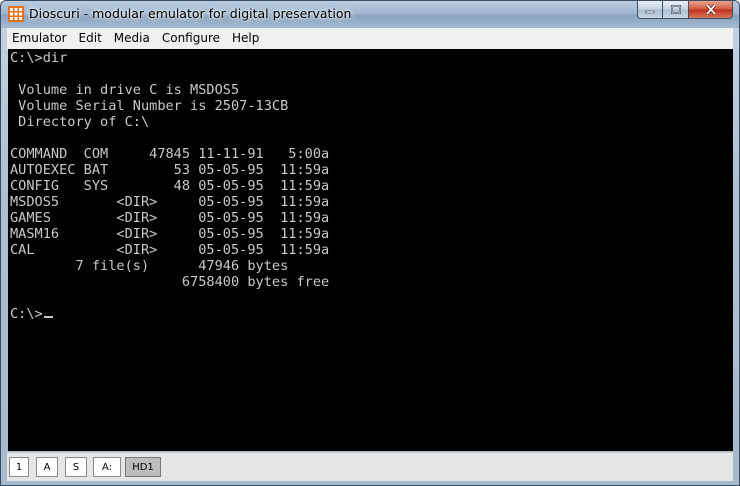 Image resolution: width=740 pixels, height=486 pixels. What do you see at coordinates (90, 38) in the screenshot?
I see `menu-edit: Edit` at bounding box center [90, 38].